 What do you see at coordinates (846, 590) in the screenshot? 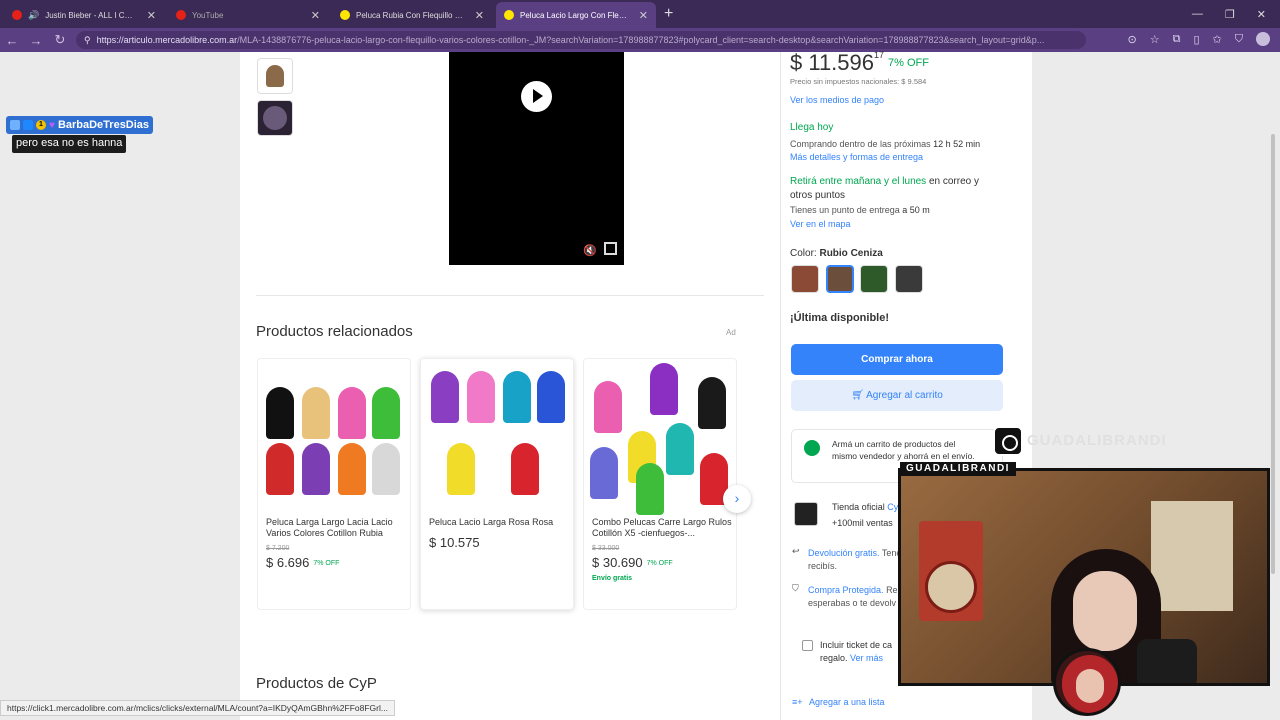
I see `protected-link: Compra Protegida.` at bounding box center [846, 590].